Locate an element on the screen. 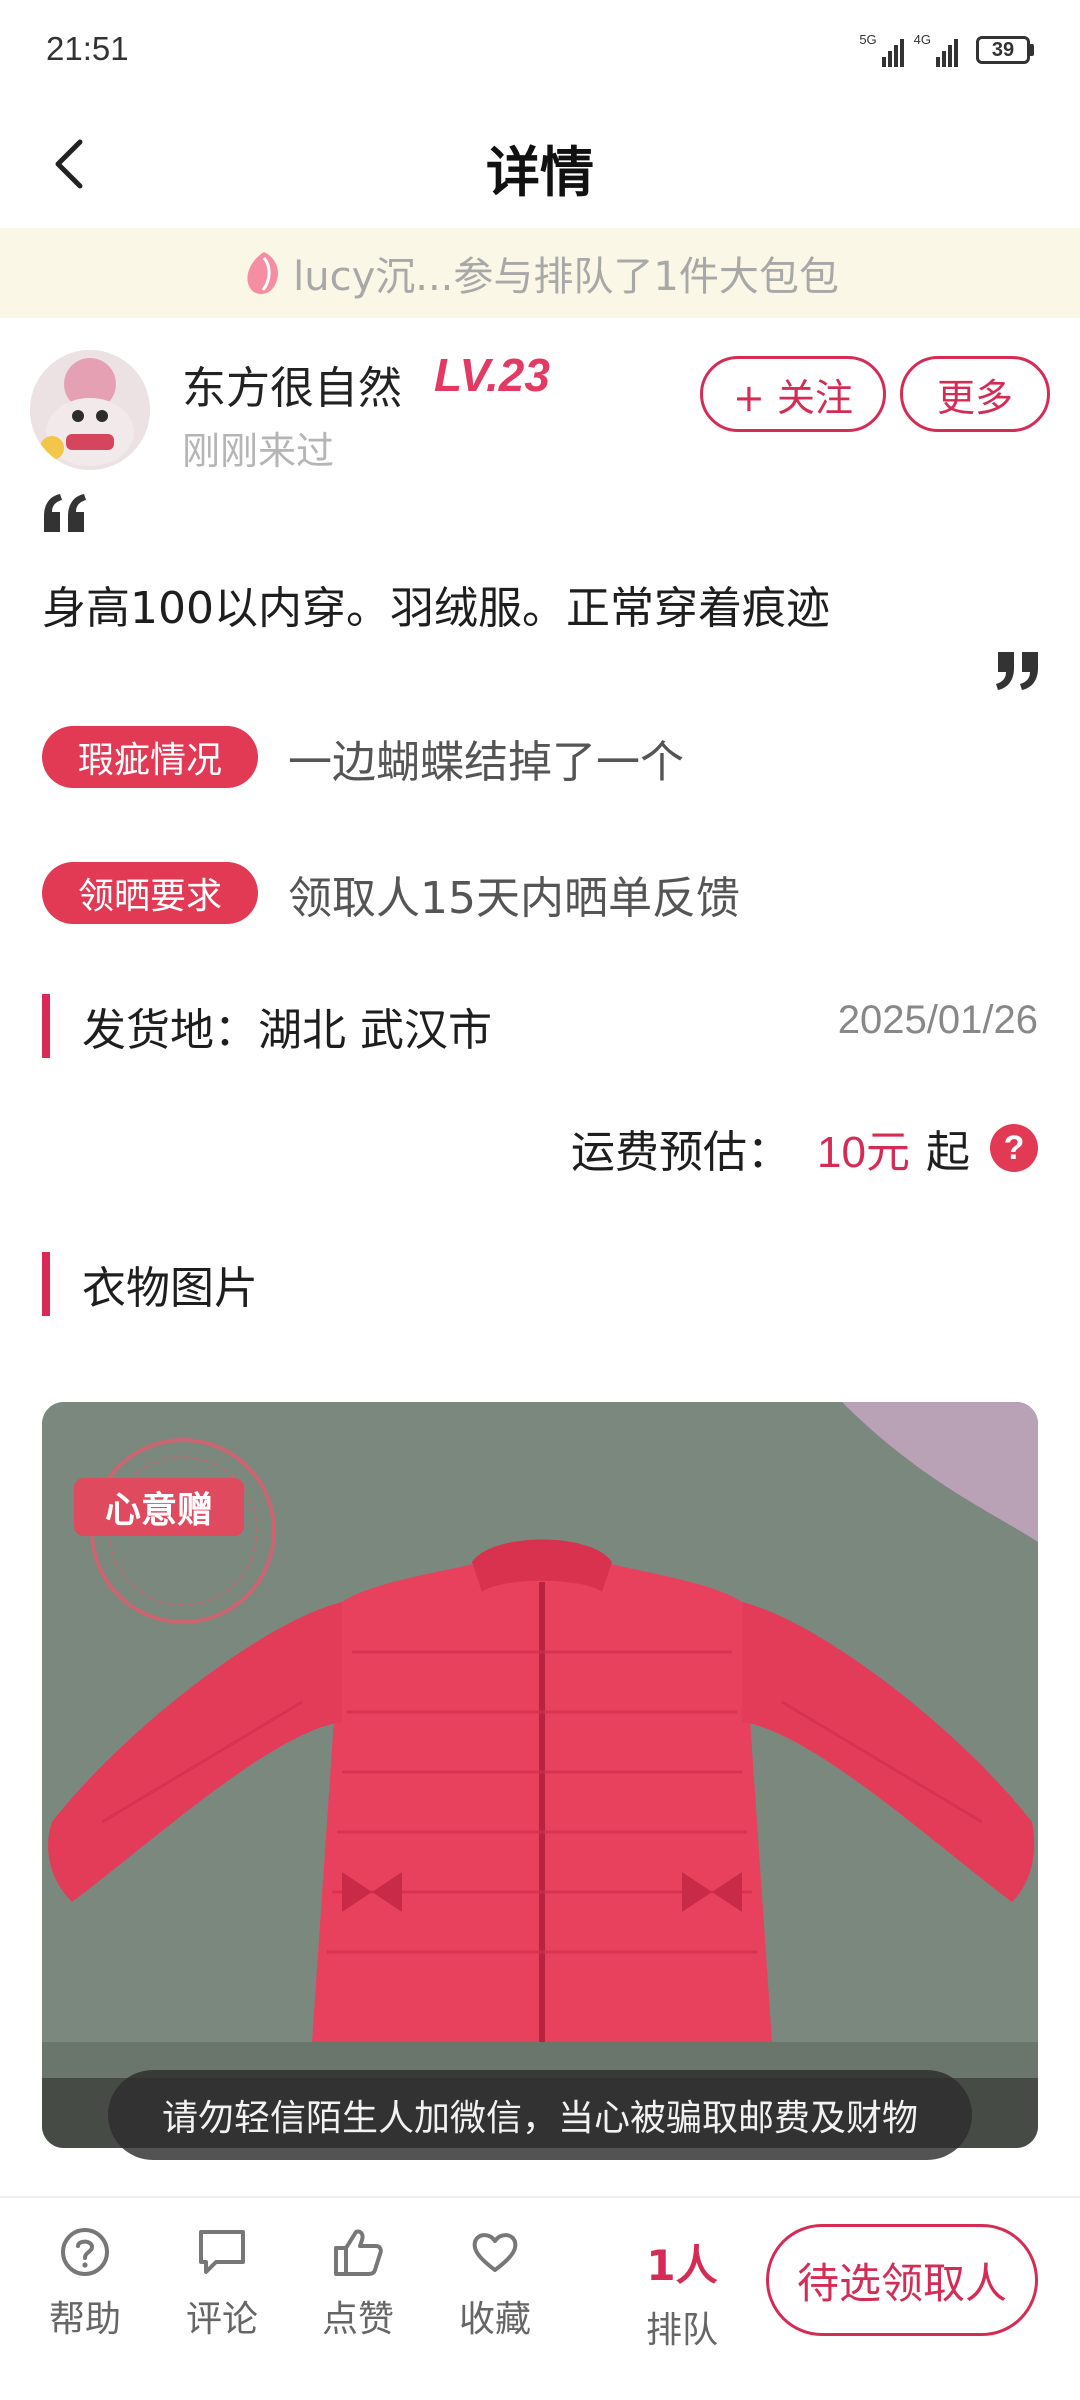  signal-5g-icon: 5G is located at coordinates (881, 50).